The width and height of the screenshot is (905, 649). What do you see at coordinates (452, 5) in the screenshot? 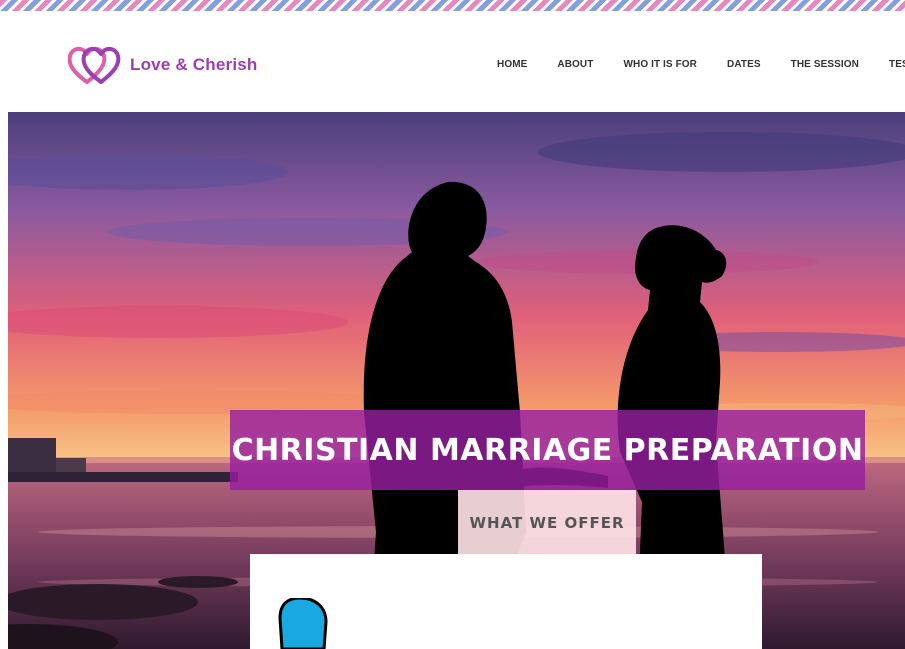
I see `decorative-top-stripe` at bounding box center [452, 5].